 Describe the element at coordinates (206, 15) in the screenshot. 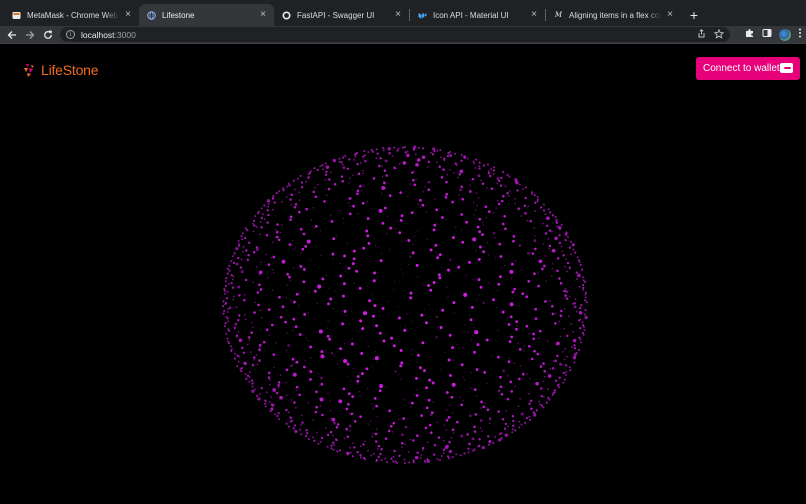

I see `tab-lifestone: Lifestone ×` at that location.